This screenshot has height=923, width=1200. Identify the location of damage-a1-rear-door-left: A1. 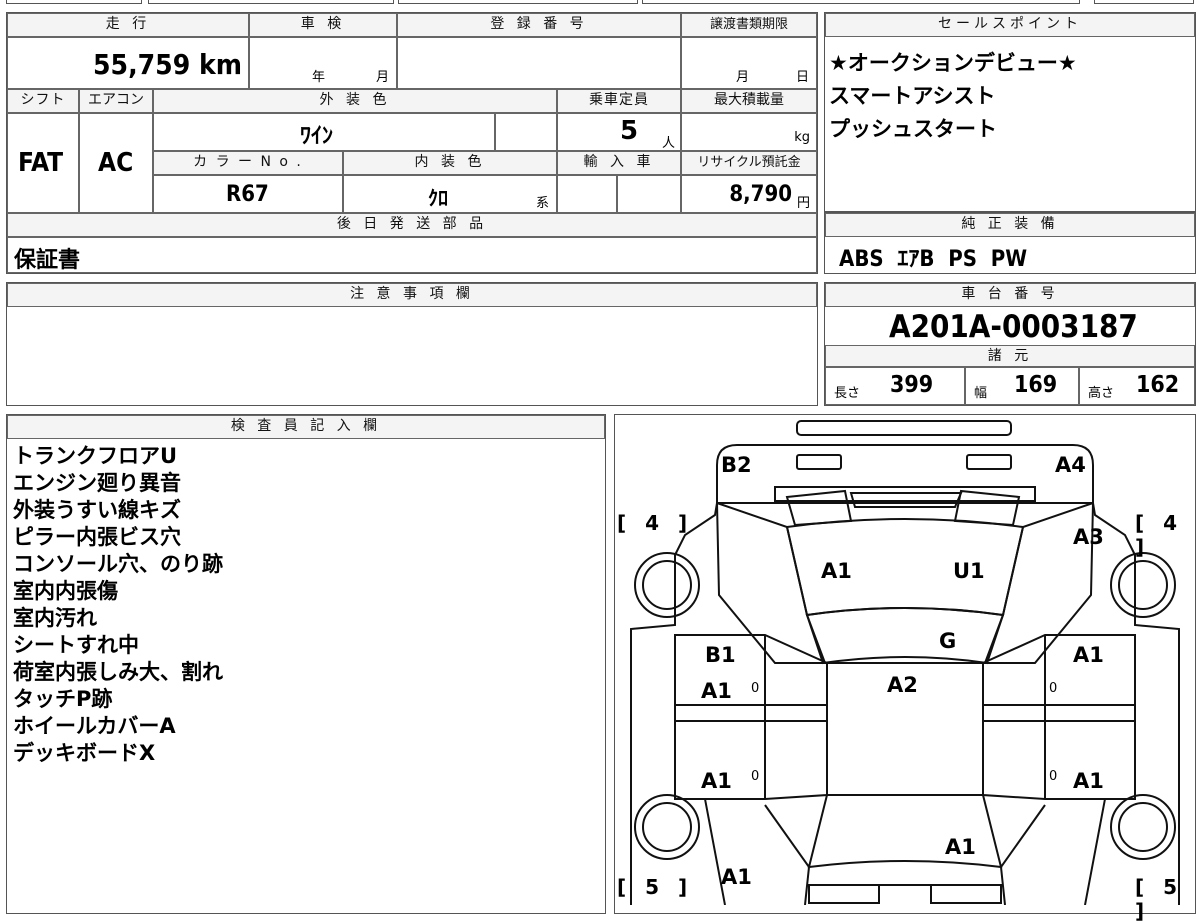
(716, 781).